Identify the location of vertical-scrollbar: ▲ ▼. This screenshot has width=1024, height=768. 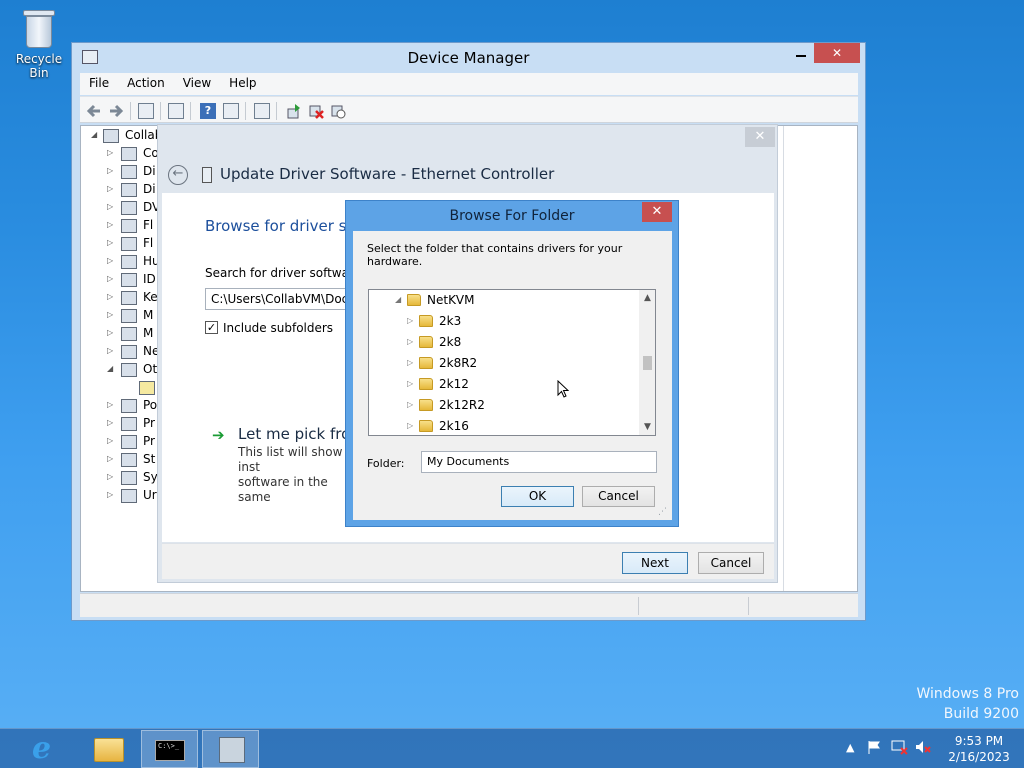
(647, 362).